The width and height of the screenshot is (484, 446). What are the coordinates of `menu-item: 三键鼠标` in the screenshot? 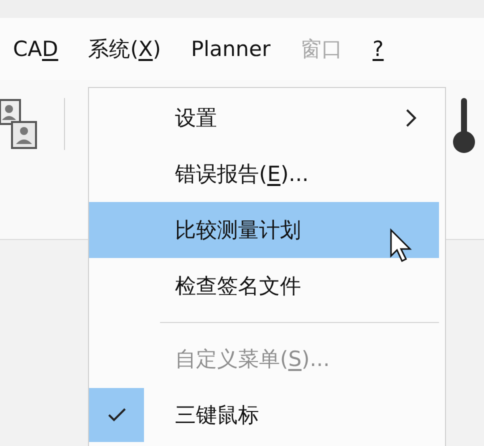 It's located at (267, 415).